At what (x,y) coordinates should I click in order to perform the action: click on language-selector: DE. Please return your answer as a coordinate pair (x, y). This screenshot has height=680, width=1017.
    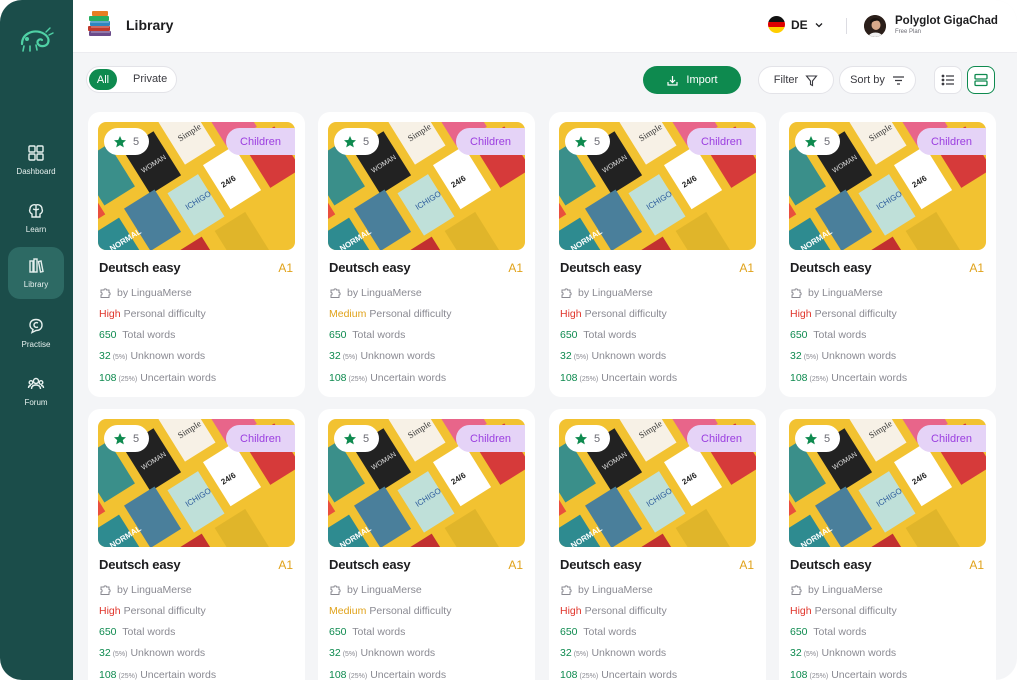
    Looking at the image, I should click on (796, 24).